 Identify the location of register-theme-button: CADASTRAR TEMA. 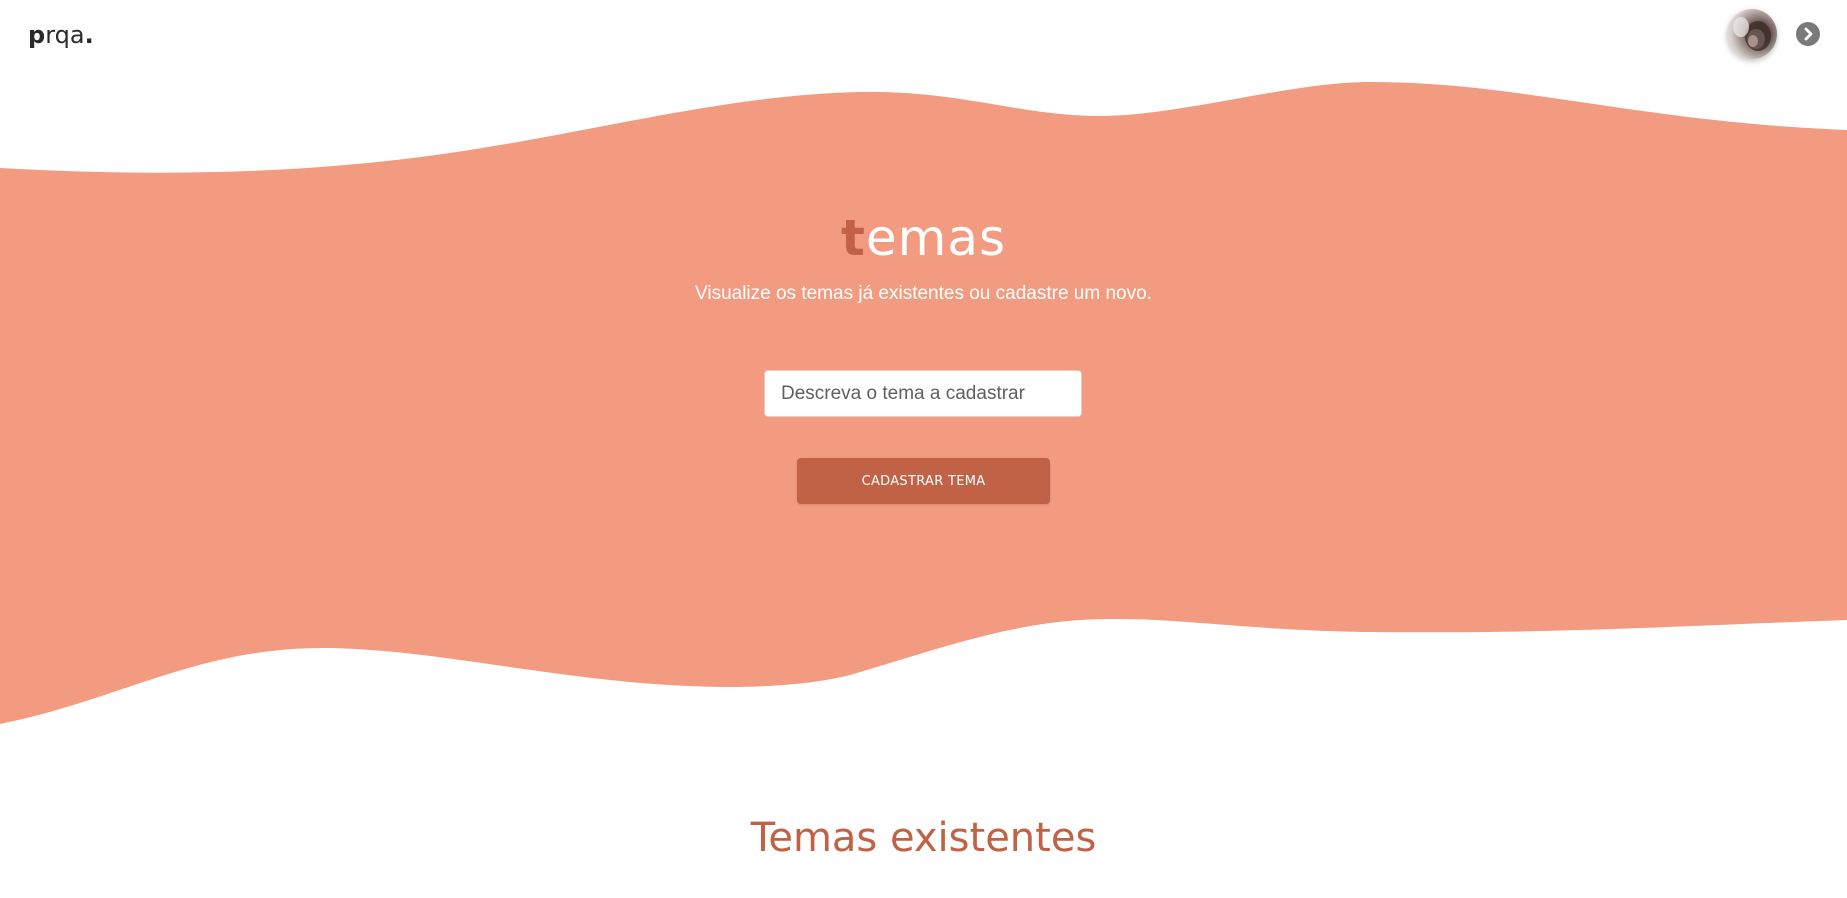
(923, 481).